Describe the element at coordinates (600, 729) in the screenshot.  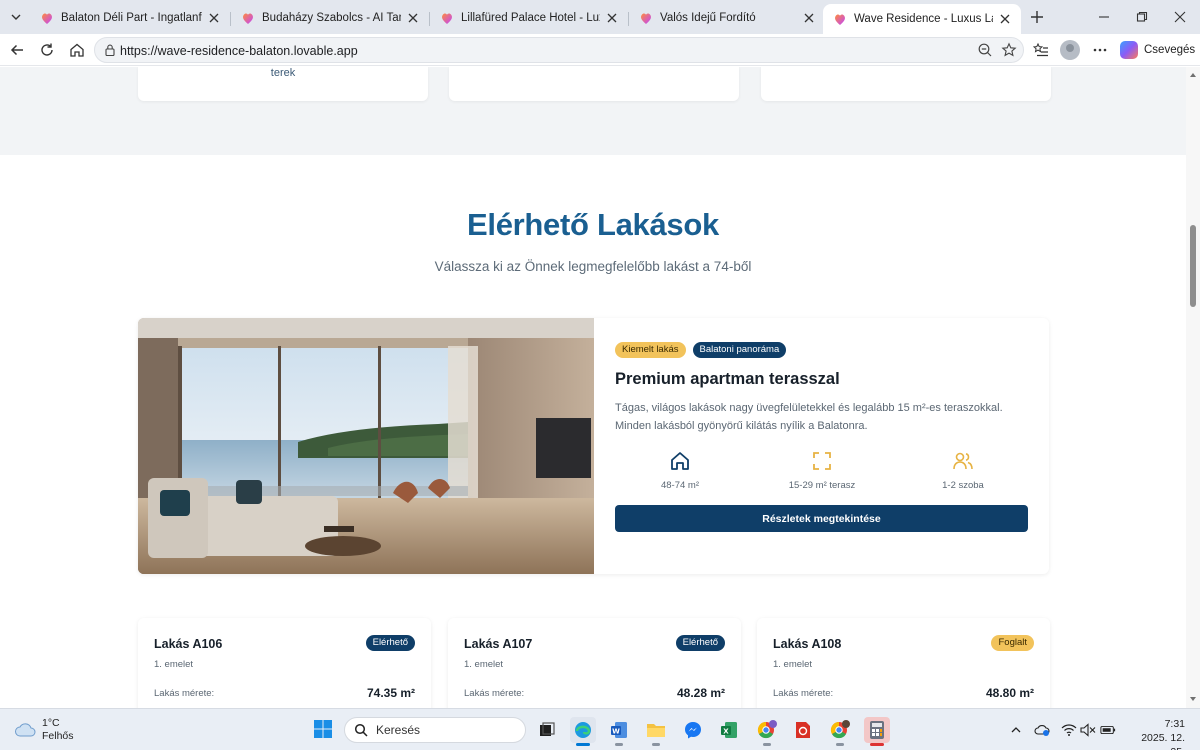
I see `taskbar: 1°C Felhős Keresés W X 7:31 2025. 12.` at that location.